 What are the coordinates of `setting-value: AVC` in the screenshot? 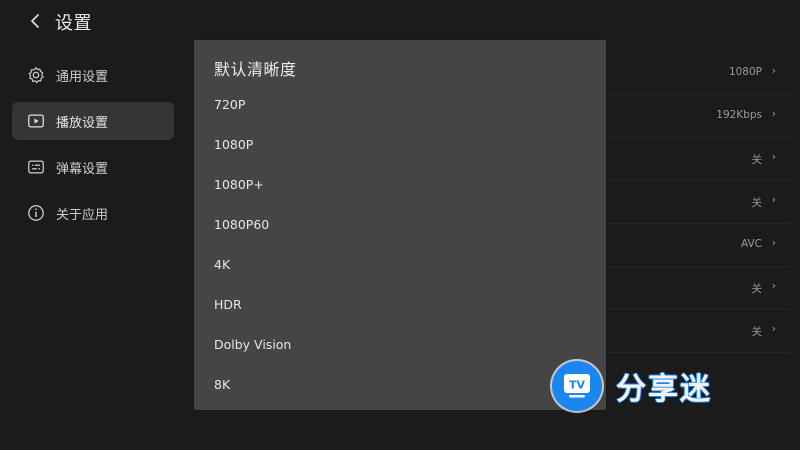 It's located at (751, 244).